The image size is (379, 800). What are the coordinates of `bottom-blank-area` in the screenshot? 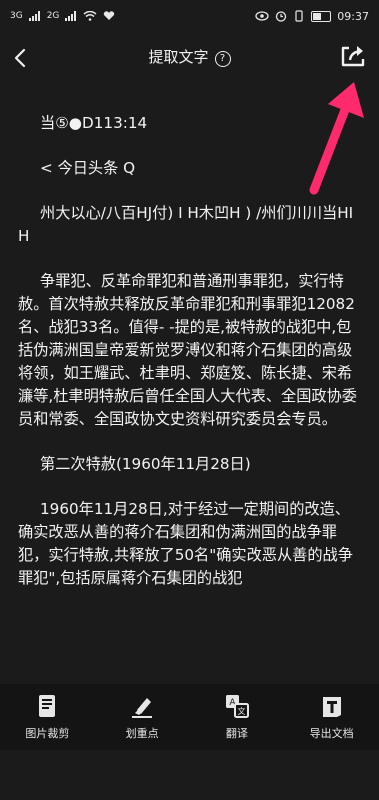 It's located at (189, 775).